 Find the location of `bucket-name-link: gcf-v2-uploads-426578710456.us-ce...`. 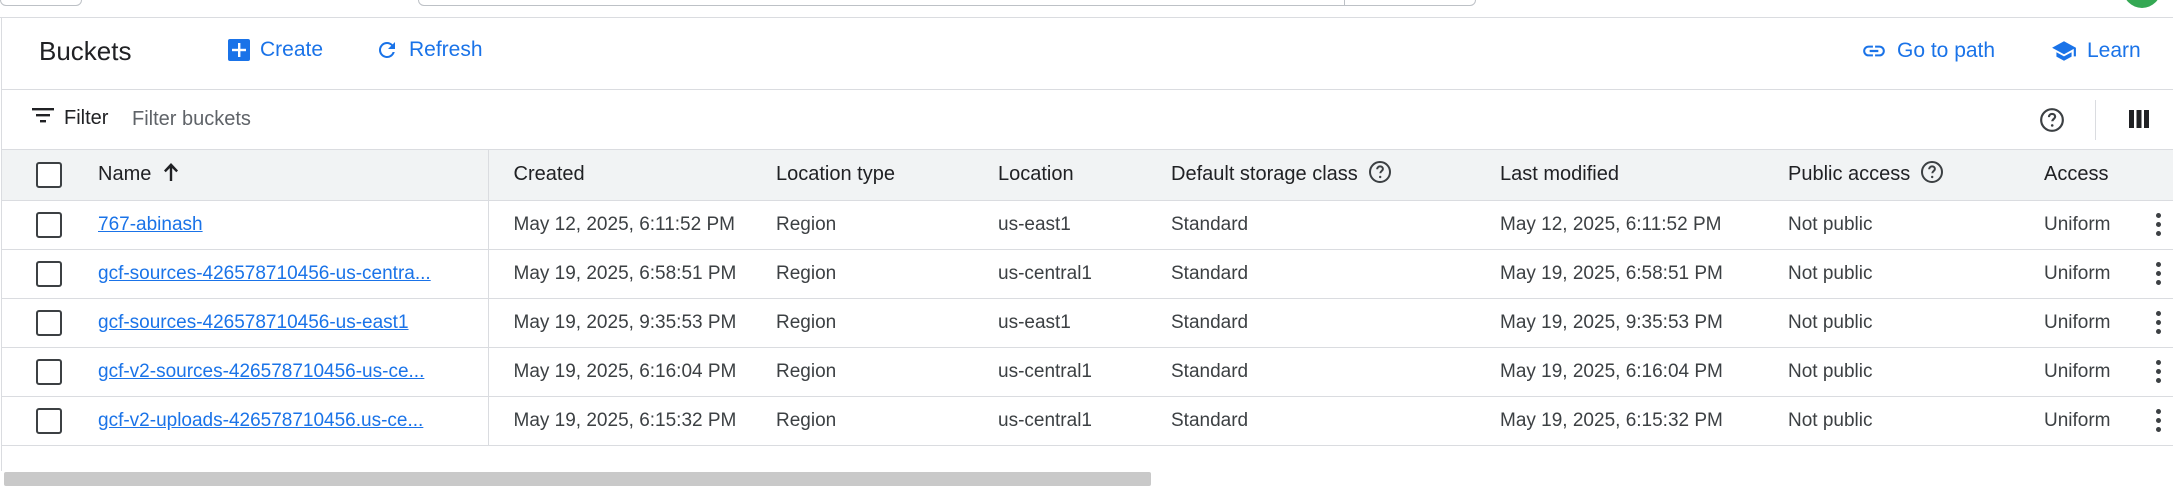

bucket-name-link: gcf-v2-uploads-426578710456.us-ce... is located at coordinates (283, 421).